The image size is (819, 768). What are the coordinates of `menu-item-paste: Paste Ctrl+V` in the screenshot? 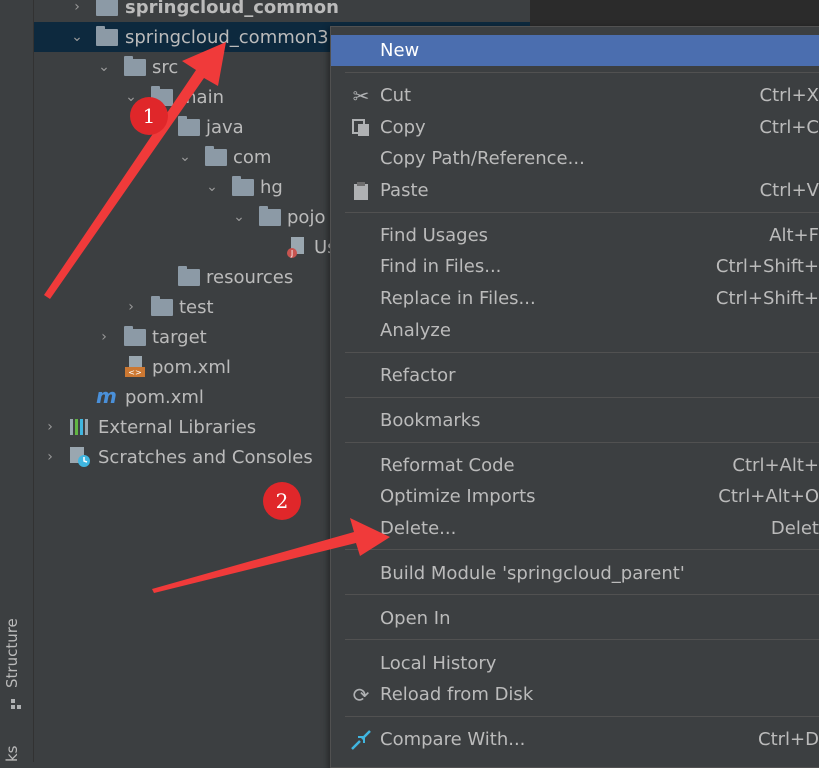 It's located at (575, 190).